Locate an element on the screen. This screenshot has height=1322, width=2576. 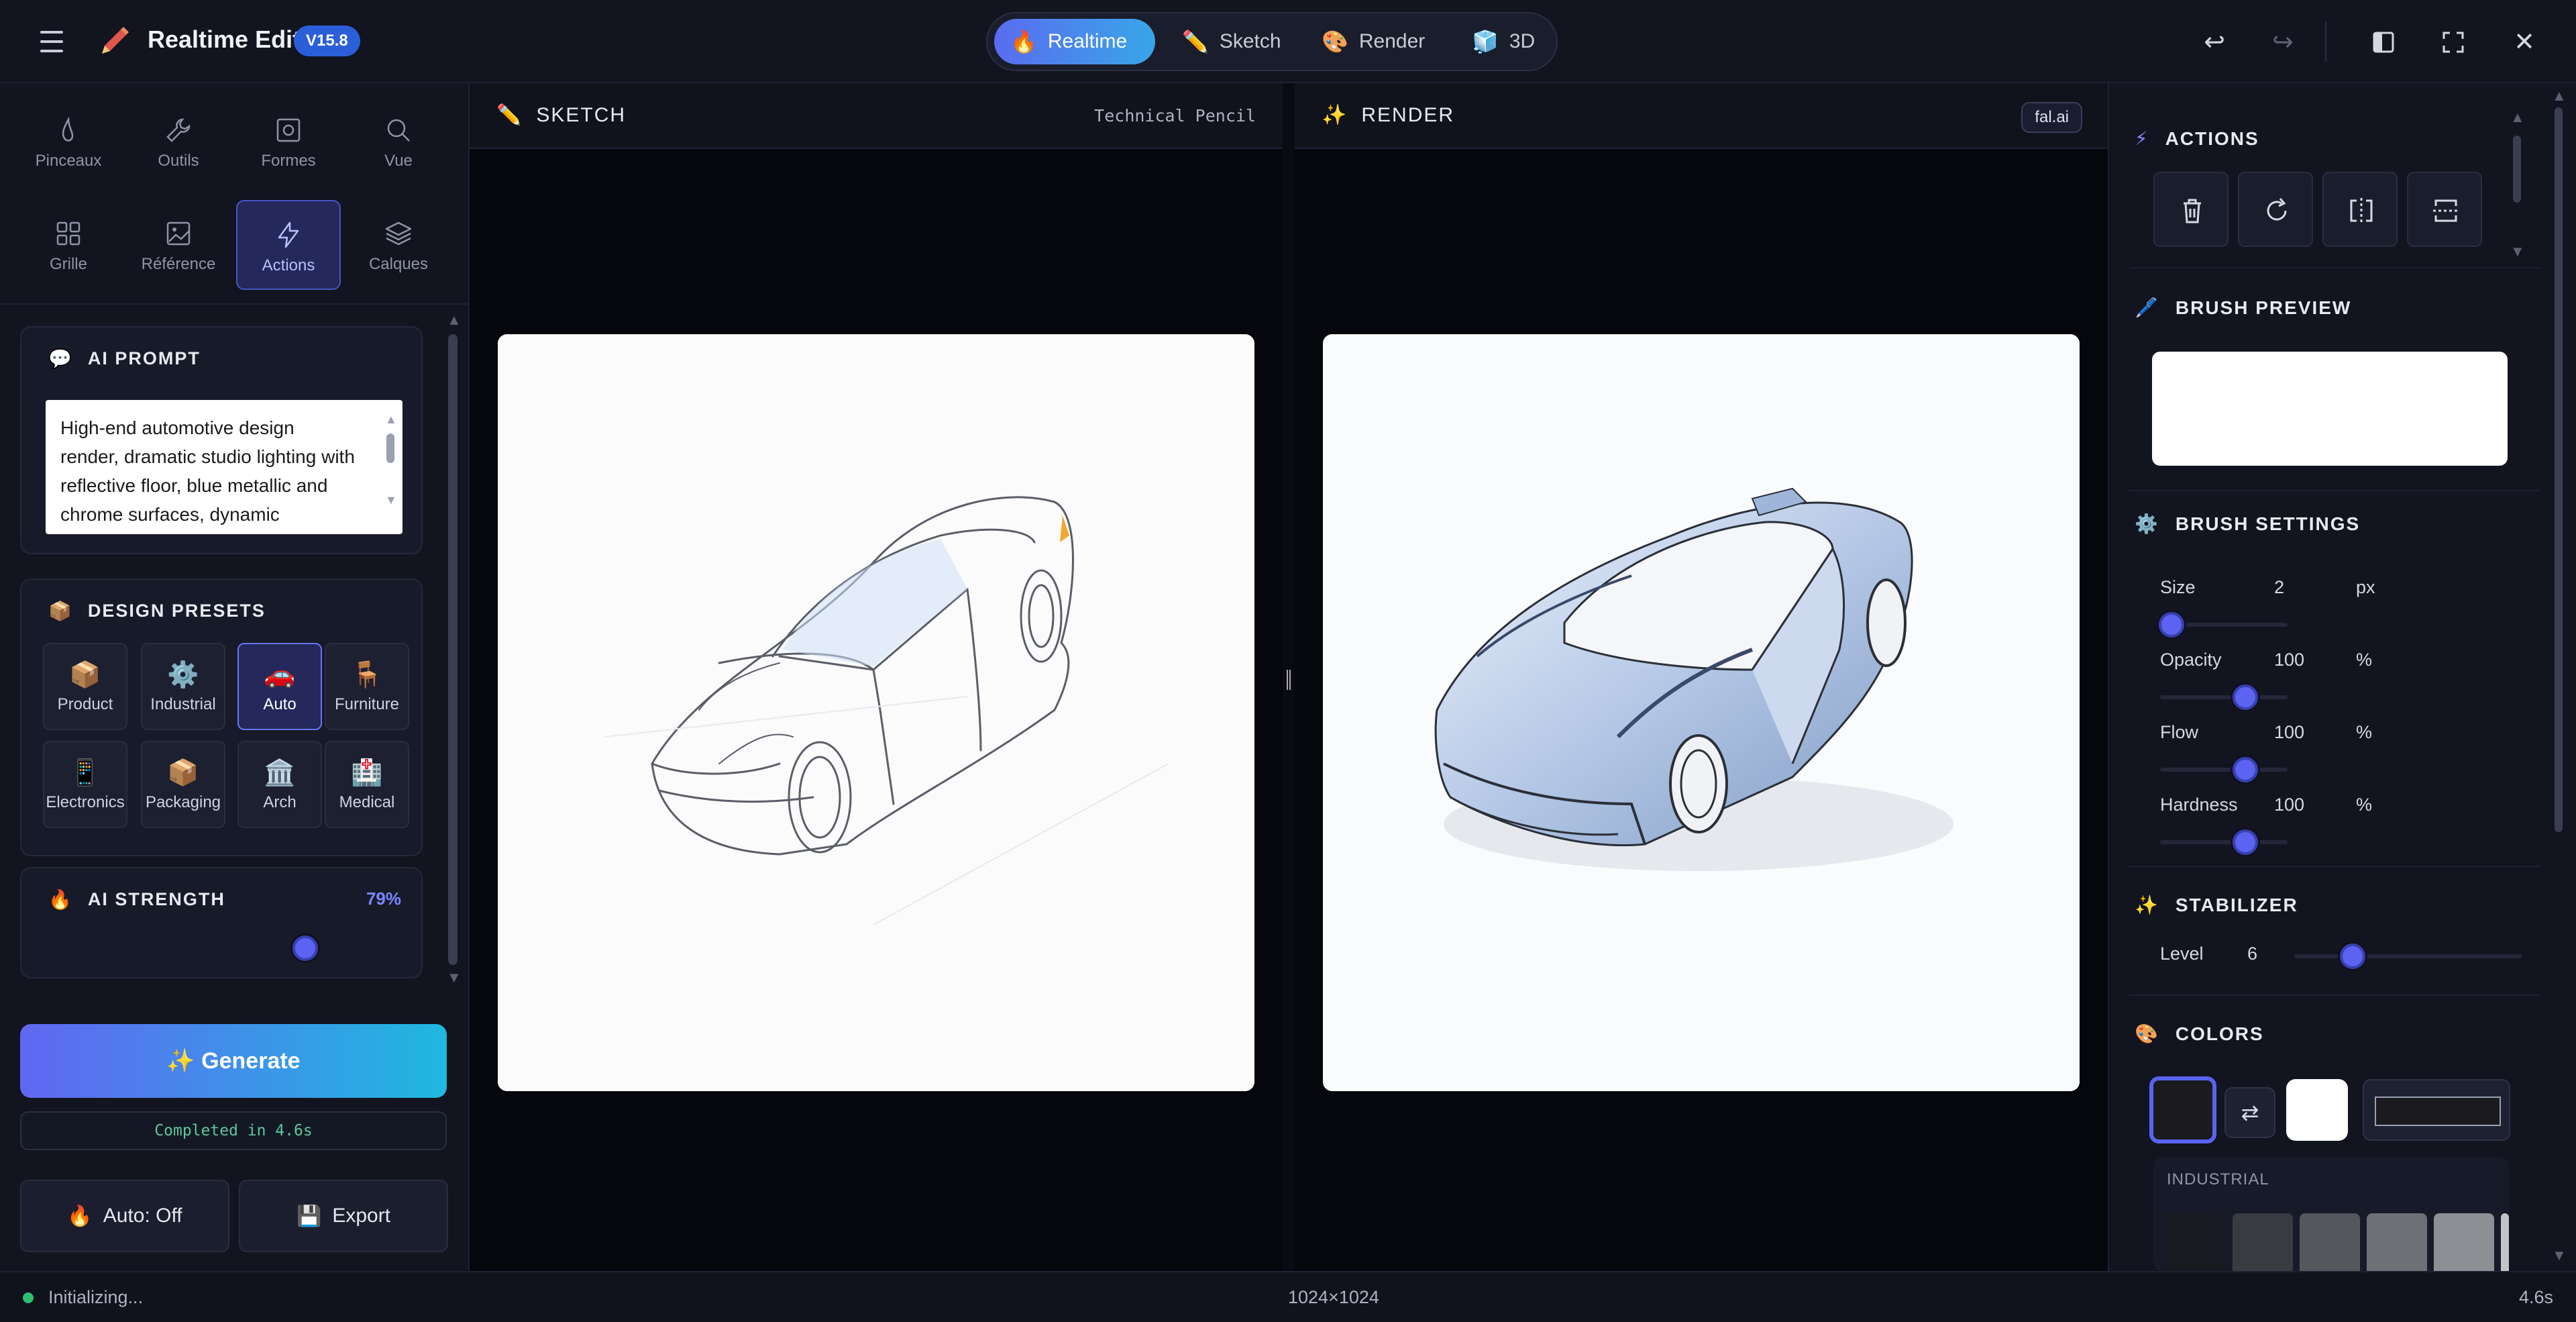
mode-switcher: 🔥 Realtime ✏️ Sketch 🎨 Render 🧊 3D is located at coordinates (1272, 41).